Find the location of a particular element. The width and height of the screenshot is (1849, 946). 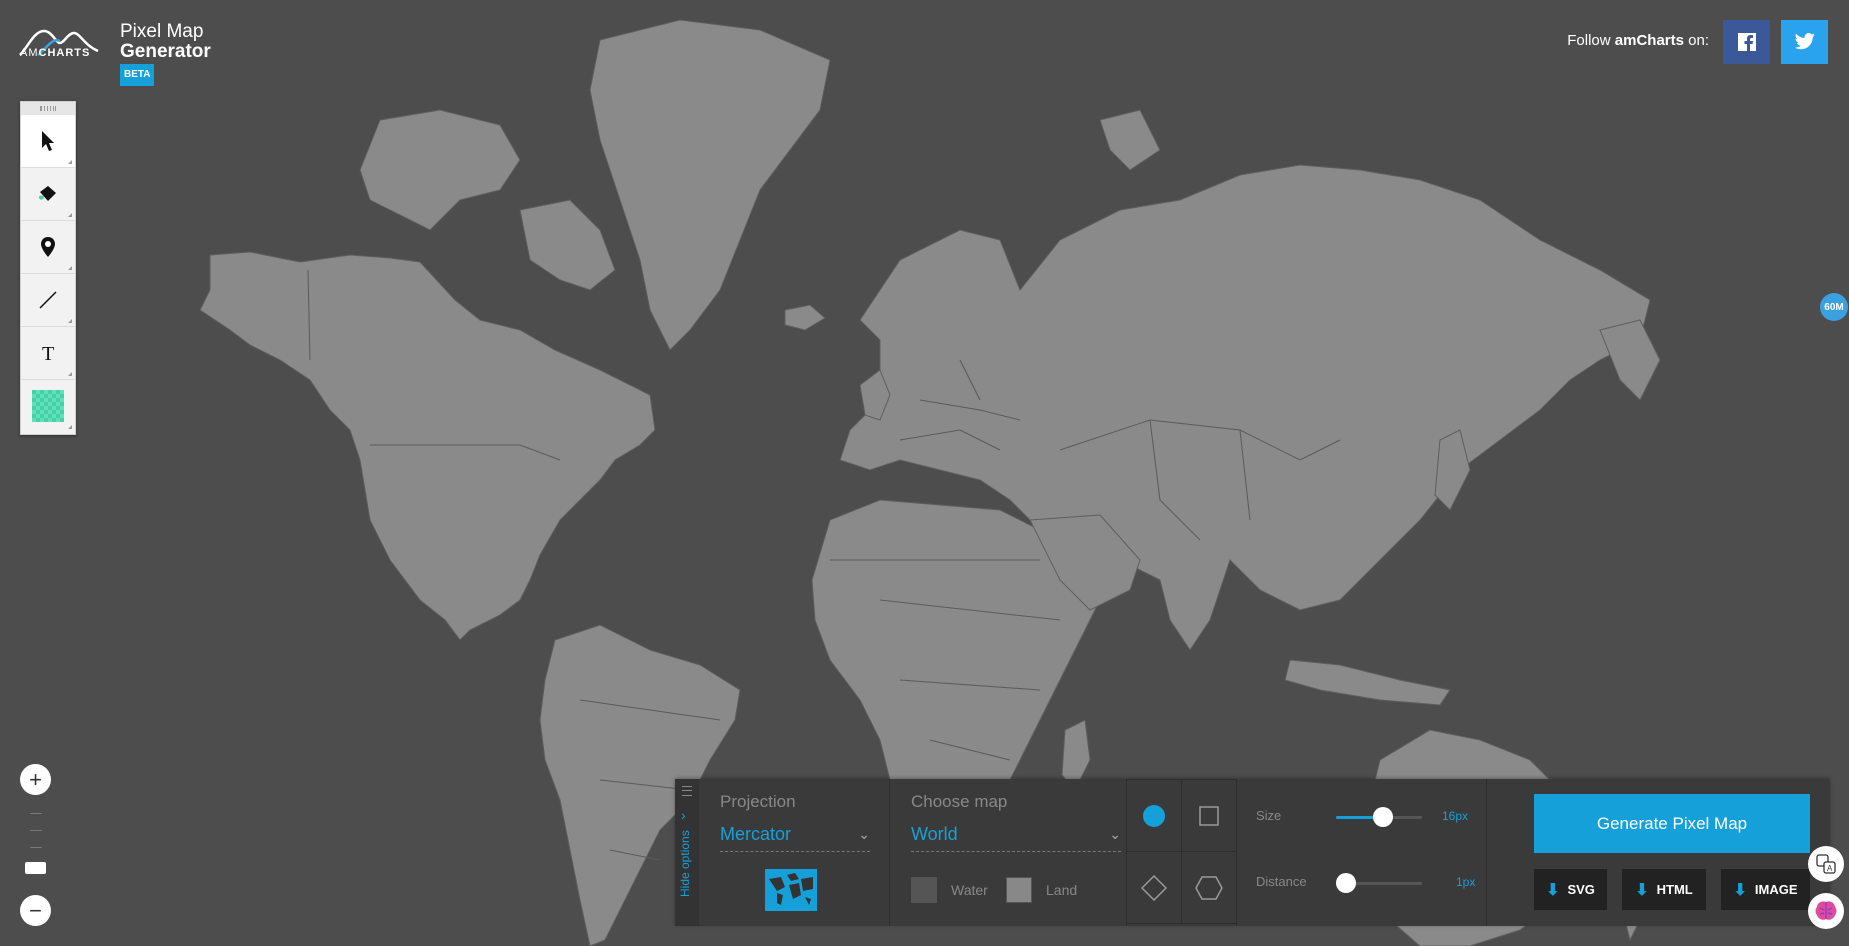

facebook-button is located at coordinates (1746, 42).